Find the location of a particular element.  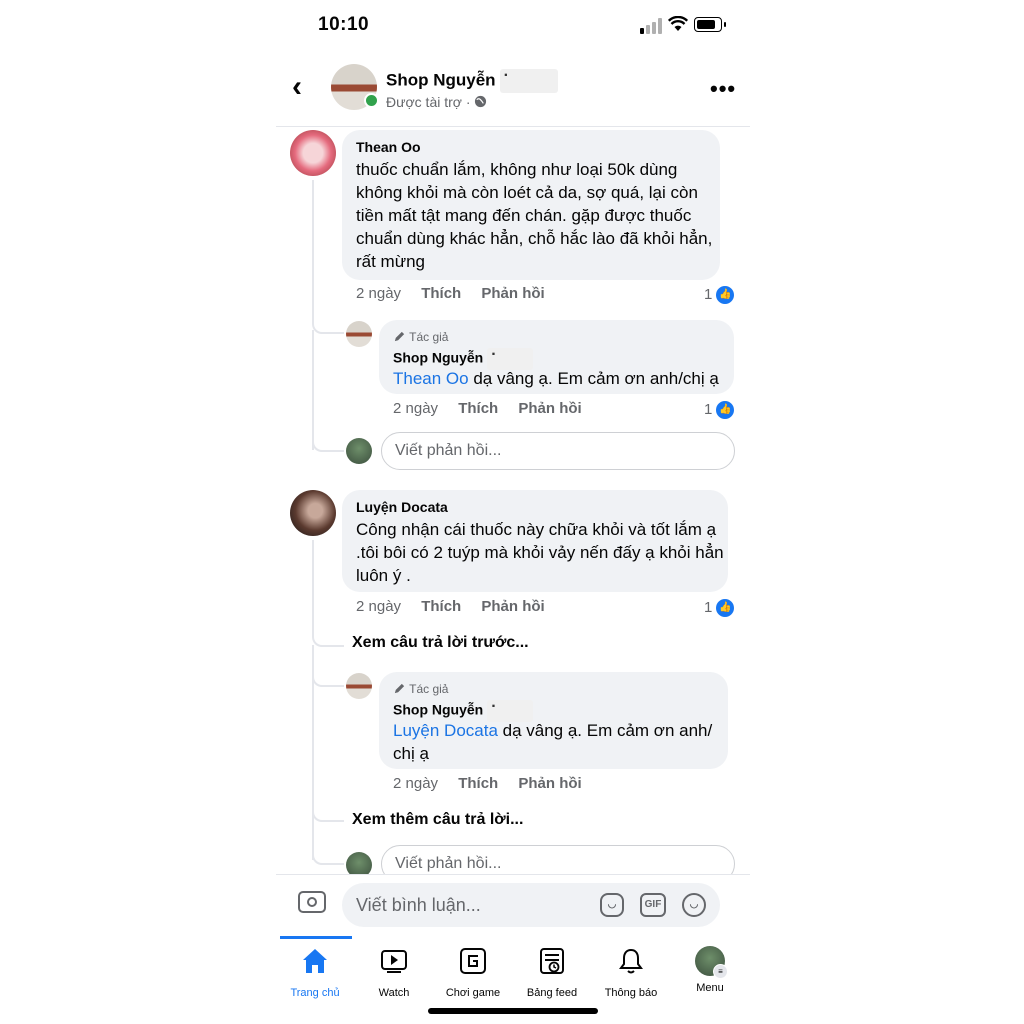

mention-link: Thean Oo is located at coordinates (431, 378).